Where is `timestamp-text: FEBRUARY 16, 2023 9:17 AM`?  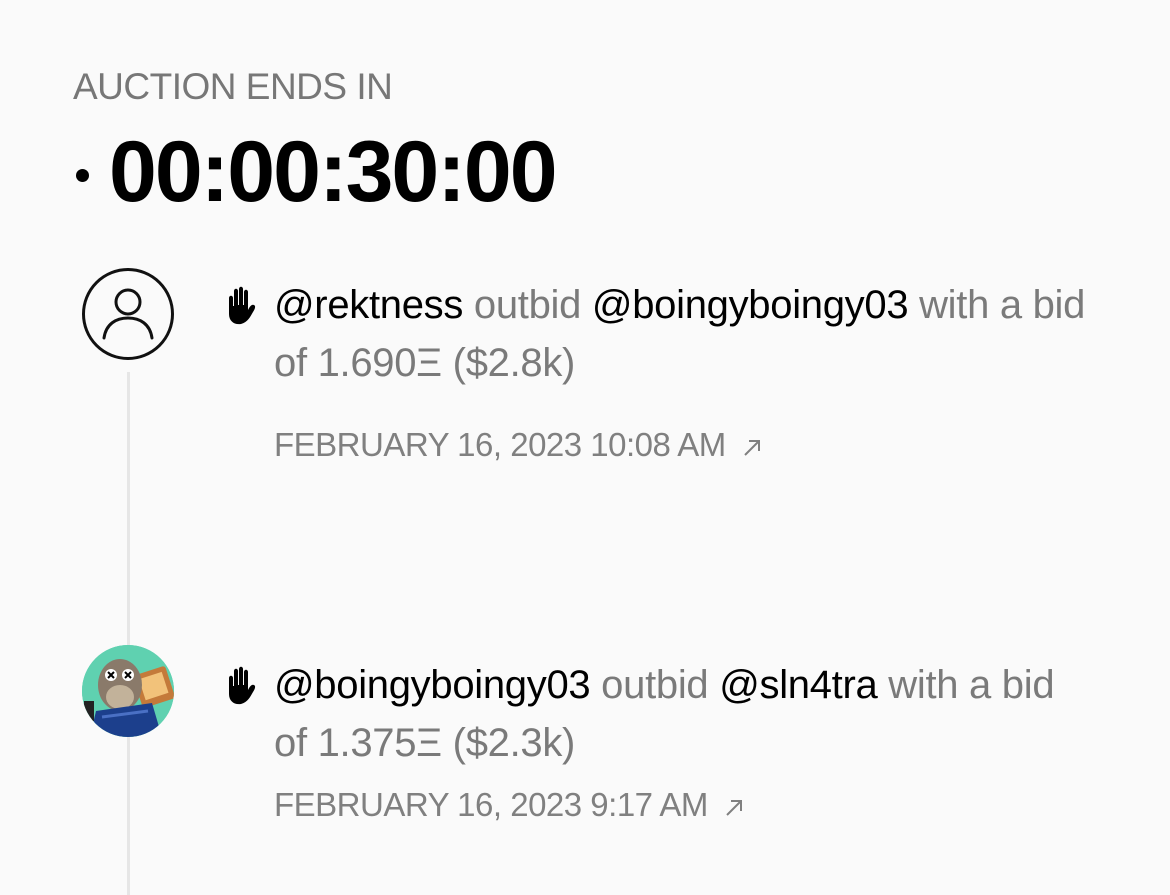
timestamp-text: FEBRUARY 16, 2023 9:17 AM is located at coordinates (491, 804).